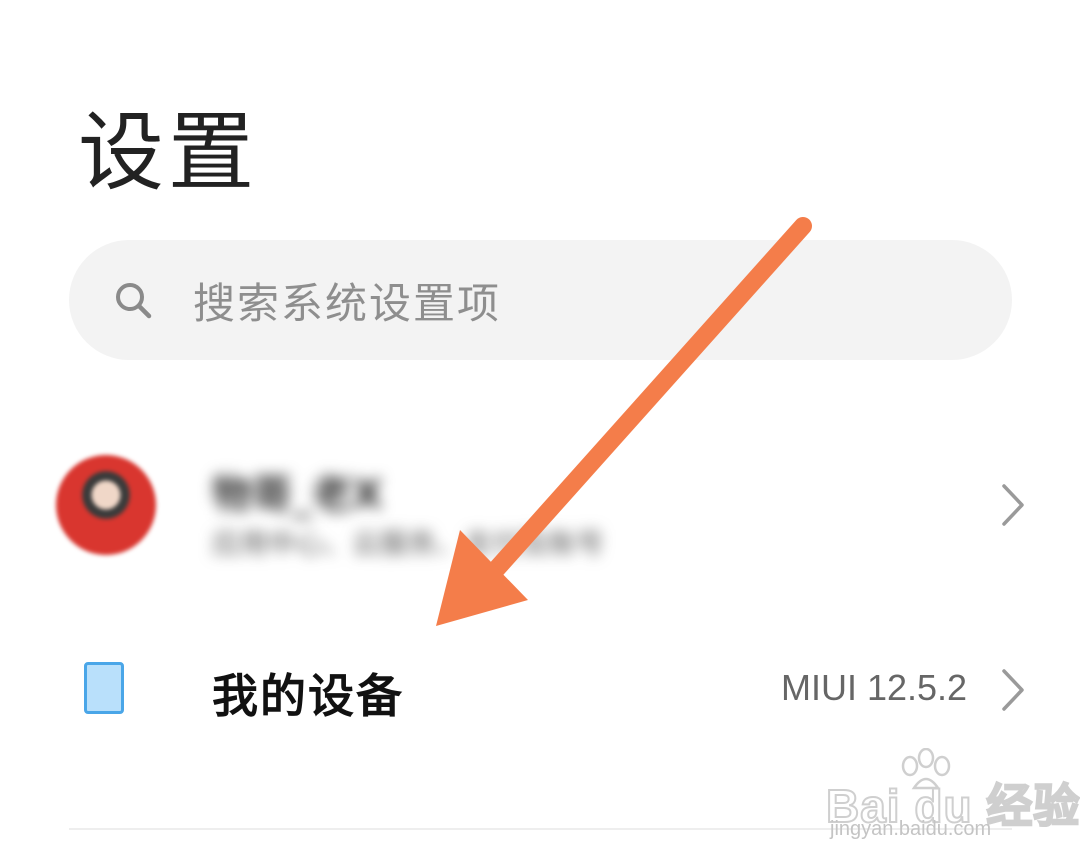  I want to click on search-bar: 搜索系统设置项, so click(540, 300).